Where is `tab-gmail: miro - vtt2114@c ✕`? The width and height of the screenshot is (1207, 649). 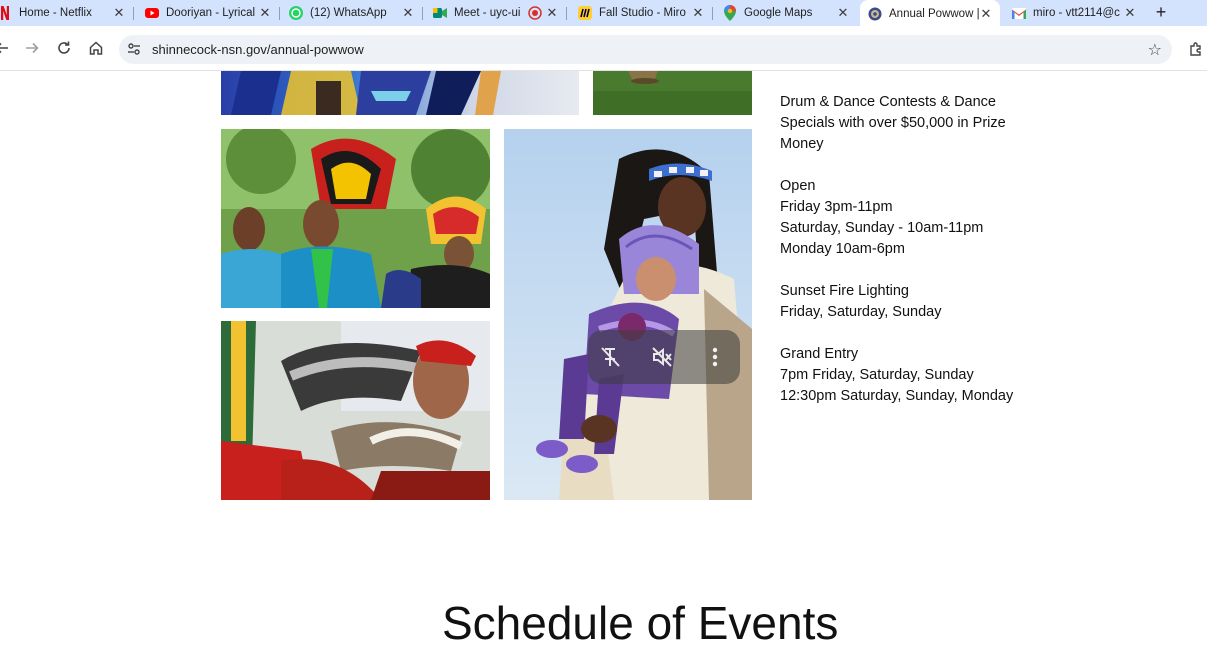
tab-gmail: miro - vtt2114@c ✕ is located at coordinates (1074, 13).